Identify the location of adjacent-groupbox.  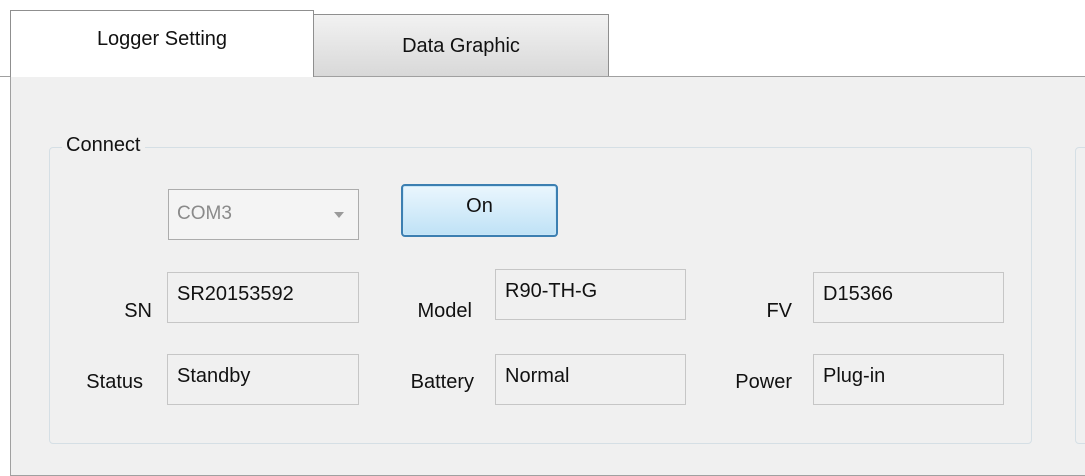
(1080, 295).